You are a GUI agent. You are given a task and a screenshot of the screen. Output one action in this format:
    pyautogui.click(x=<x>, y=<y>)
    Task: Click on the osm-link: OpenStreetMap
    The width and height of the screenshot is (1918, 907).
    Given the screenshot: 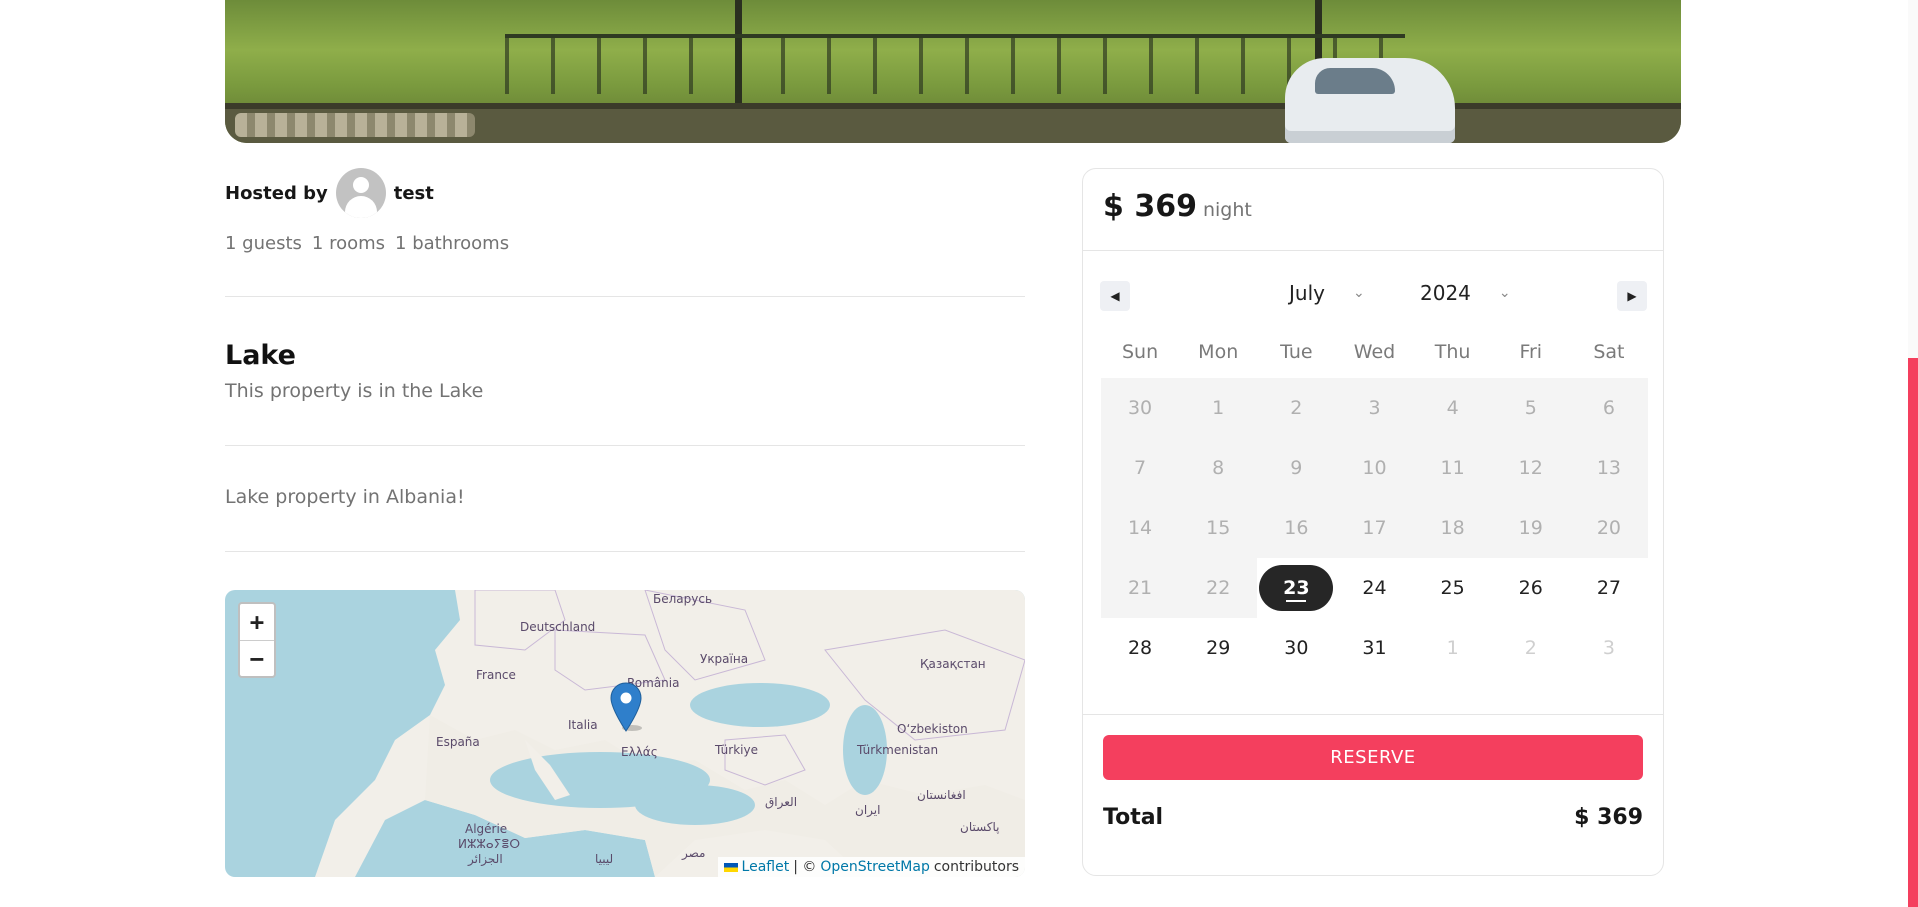 What is the action you would take?
    pyautogui.click(x=874, y=867)
    